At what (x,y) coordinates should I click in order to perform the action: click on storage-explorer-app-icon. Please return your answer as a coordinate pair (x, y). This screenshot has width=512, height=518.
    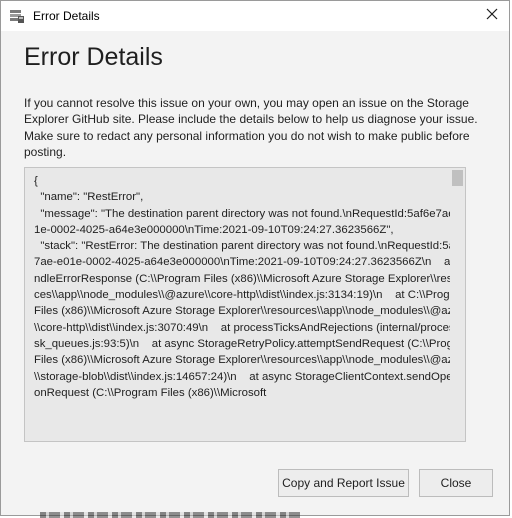
    Looking at the image, I should click on (17, 16).